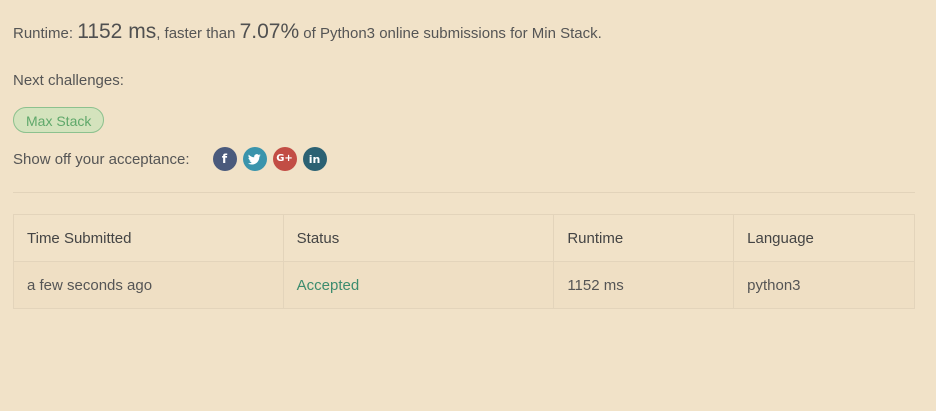 This screenshot has width=936, height=411. Describe the element at coordinates (284, 159) in the screenshot. I see `google-plus-icon: G+` at that location.